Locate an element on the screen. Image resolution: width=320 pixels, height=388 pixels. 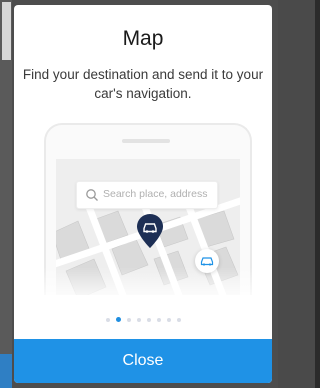
background-button-edge is located at coordinates (6, 371).